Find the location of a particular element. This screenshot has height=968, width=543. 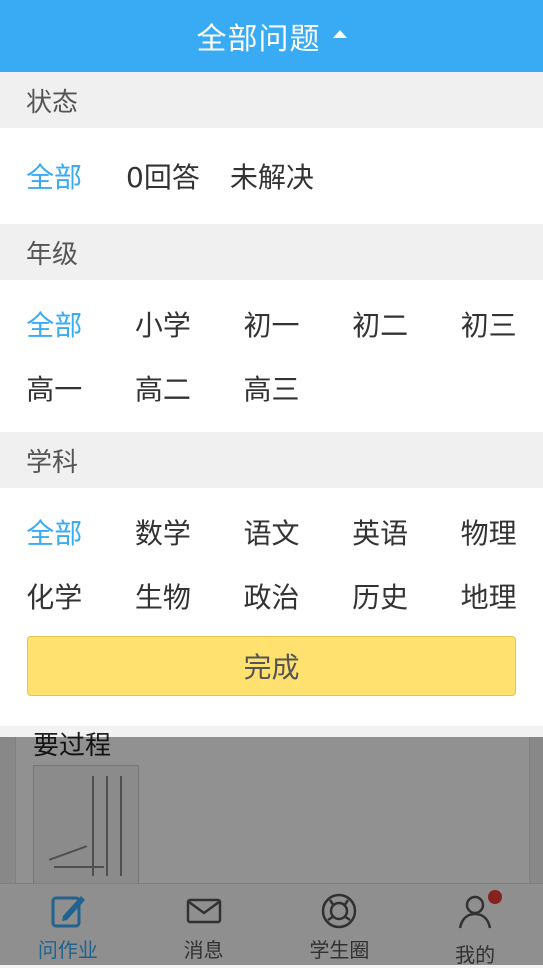

status-option-zero-answers: 0回答 is located at coordinates (163, 176).